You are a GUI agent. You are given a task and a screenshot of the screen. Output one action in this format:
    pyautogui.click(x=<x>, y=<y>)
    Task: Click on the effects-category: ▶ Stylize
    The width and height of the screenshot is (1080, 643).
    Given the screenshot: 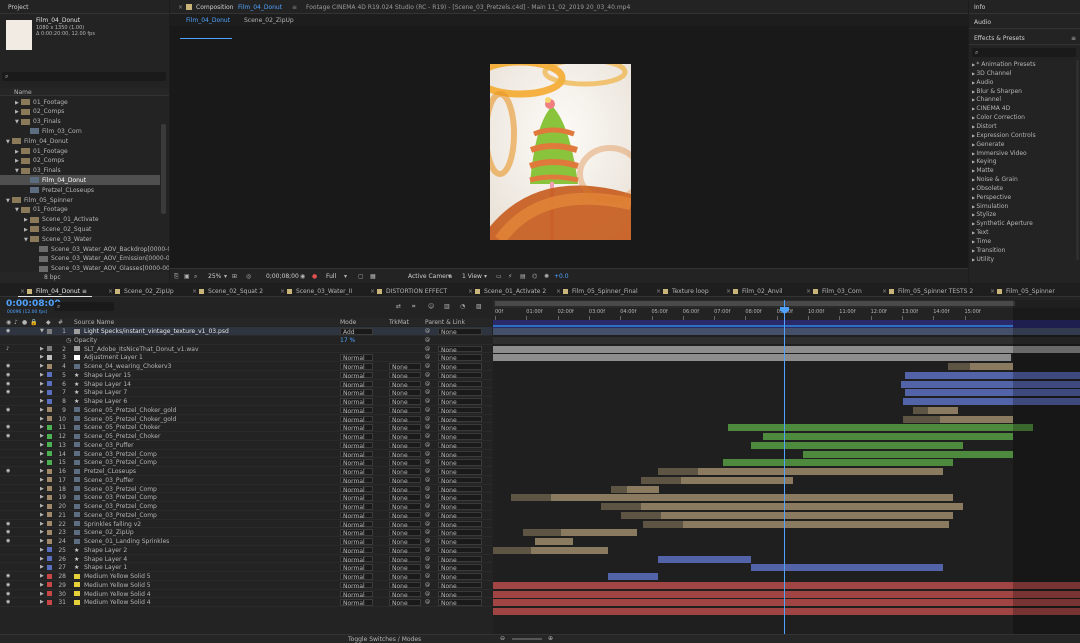 What is the action you would take?
    pyautogui.click(x=1021, y=214)
    